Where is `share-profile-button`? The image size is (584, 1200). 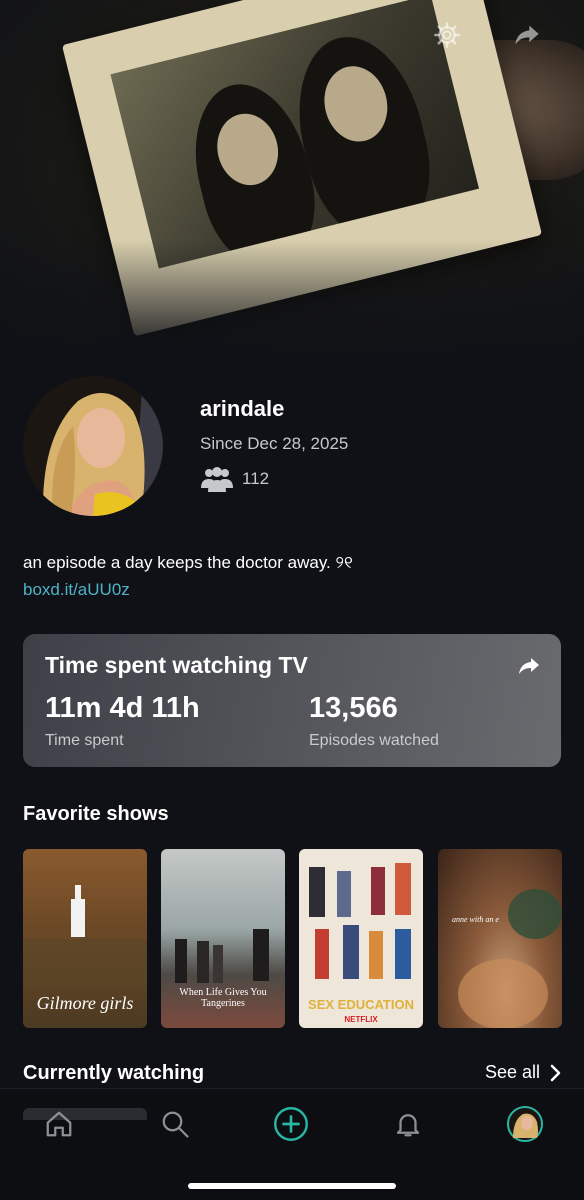
share-profile-button is located at coordinates (527, 35).